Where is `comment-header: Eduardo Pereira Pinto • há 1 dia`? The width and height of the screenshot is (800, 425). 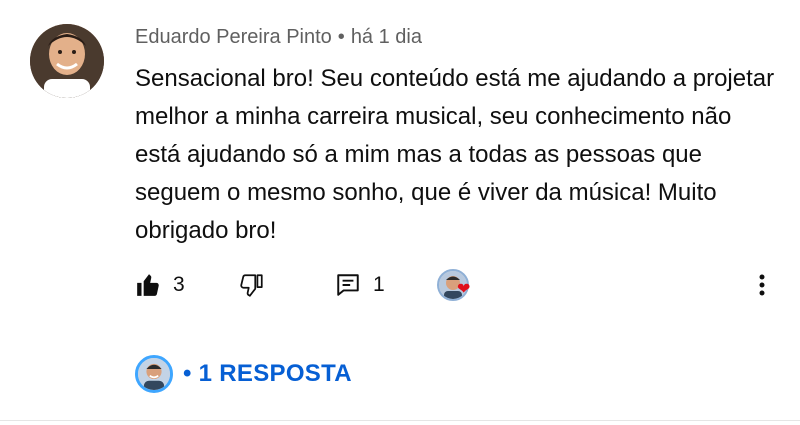 comment-header: Eduardo Pereira Pinto • há 1 dia is located at coordinates (278, 37).